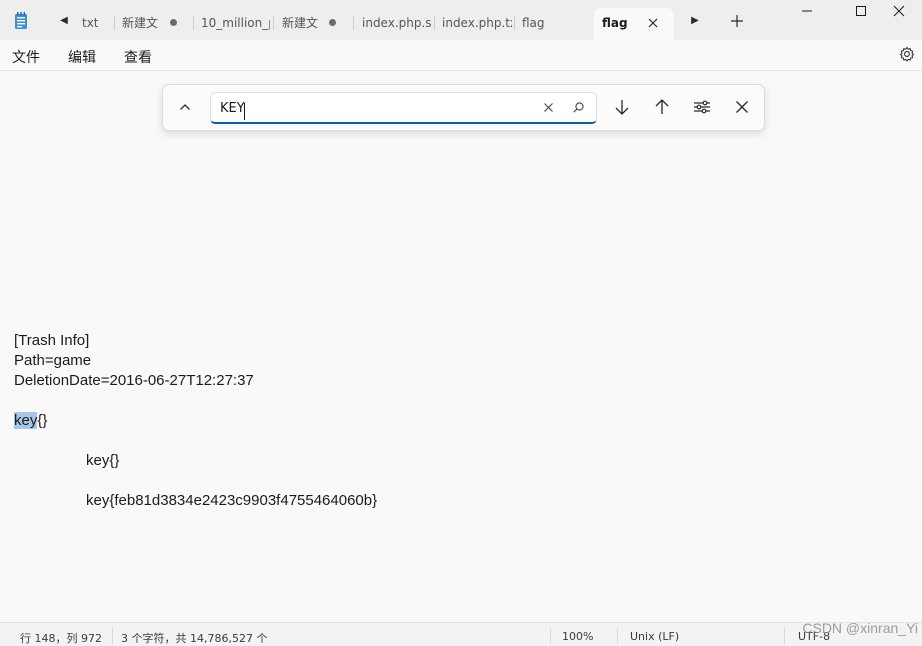 This screenshot has width=922, height=646. I want to click on find-next-arrow-down-icon, so click(622, 107).